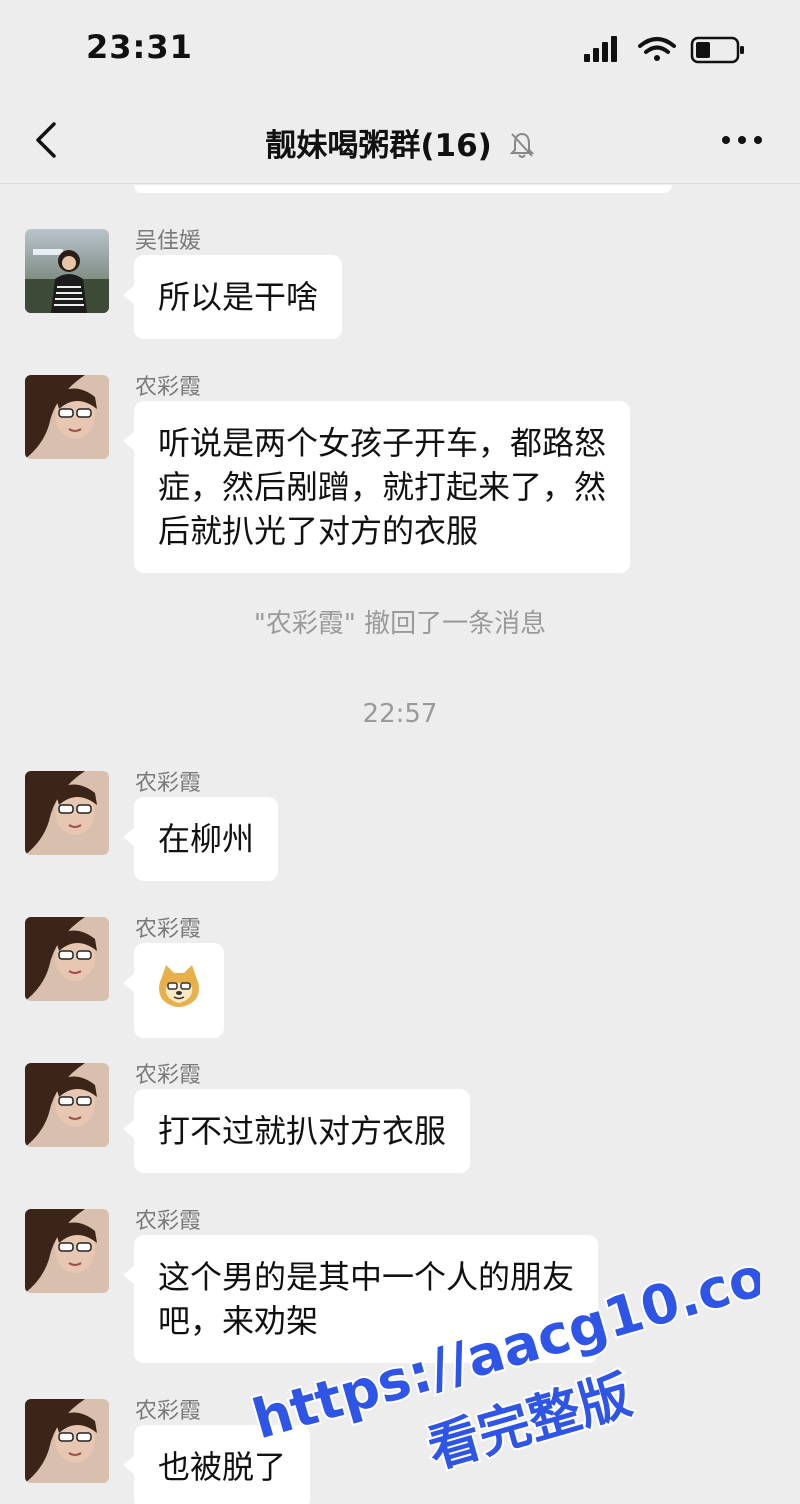 The height and width of the screenshot is (1504, 800). I want to click on message-text: 打不过就扒对方衣服, so click(302, 1131).